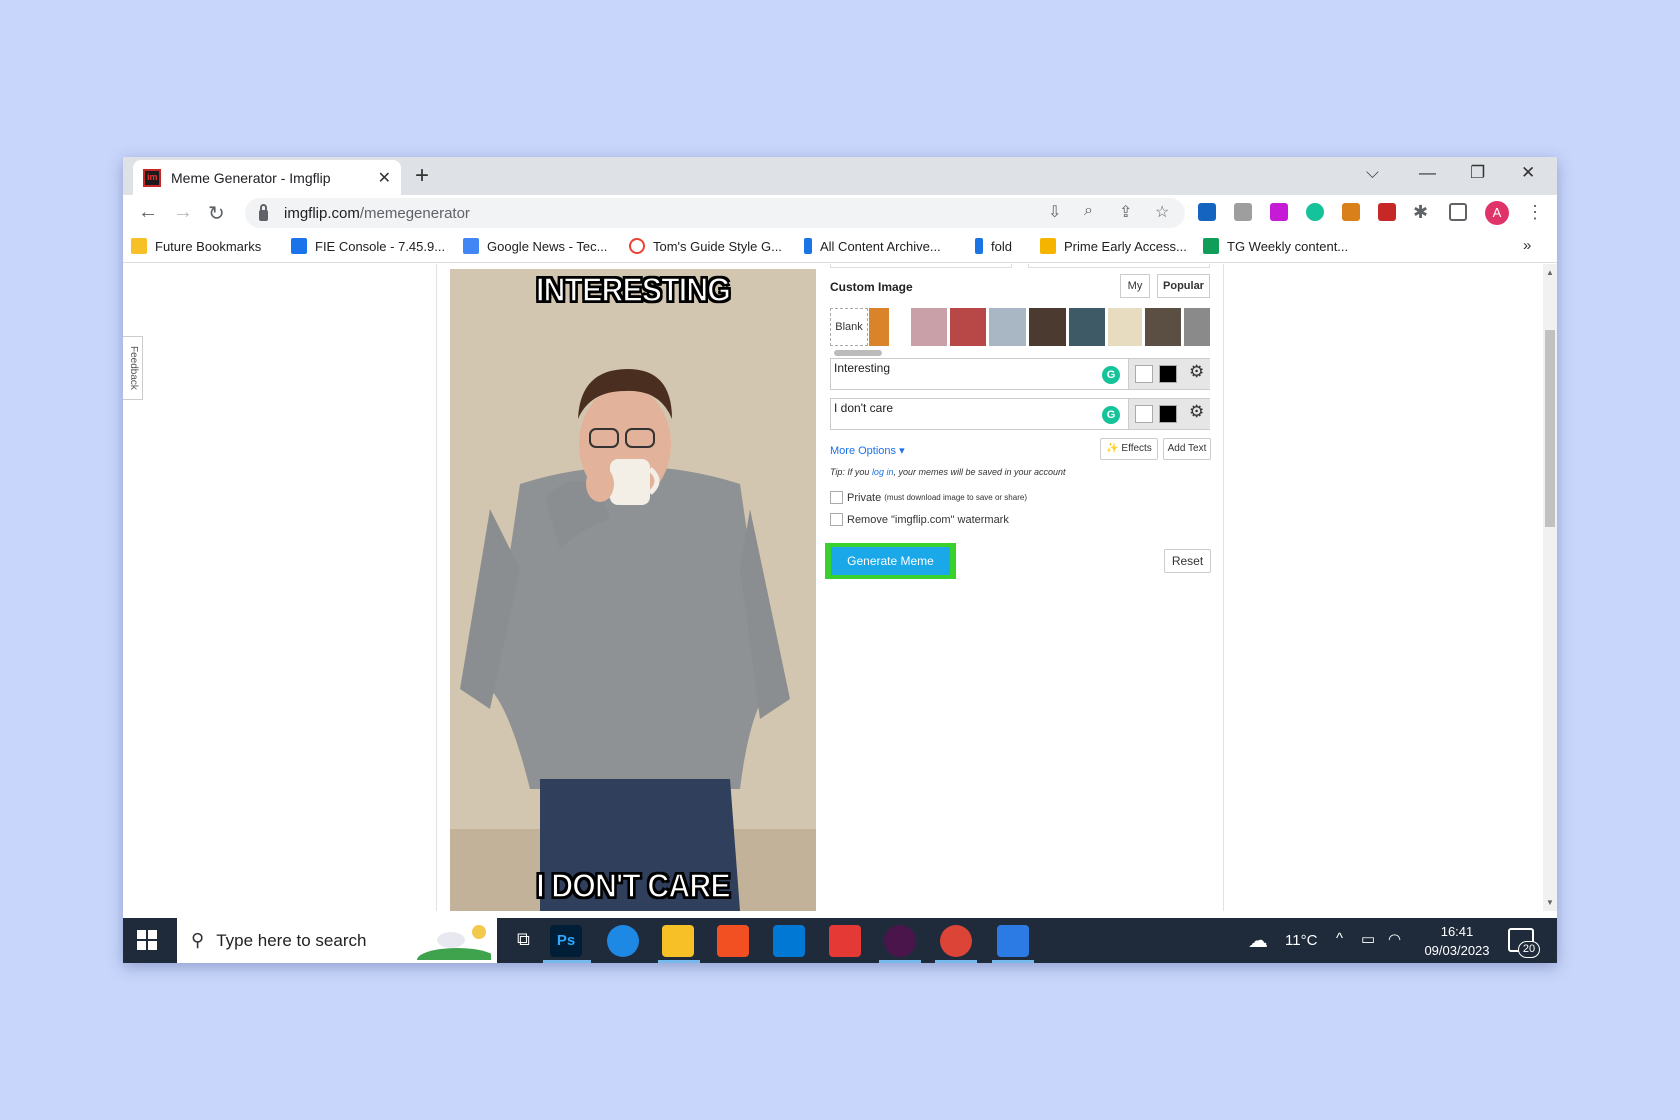 The width and height of the screenshot is (1680, 1120). I want to click on scroll-up-icon: ▲, so click(1550, 272).